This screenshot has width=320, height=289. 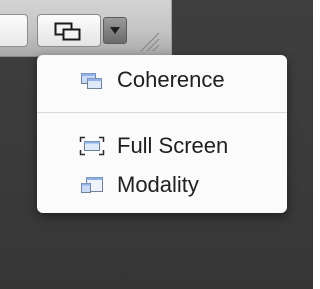 I want to click on menu-item-label: Full Screen, so click(x=173, y=145).